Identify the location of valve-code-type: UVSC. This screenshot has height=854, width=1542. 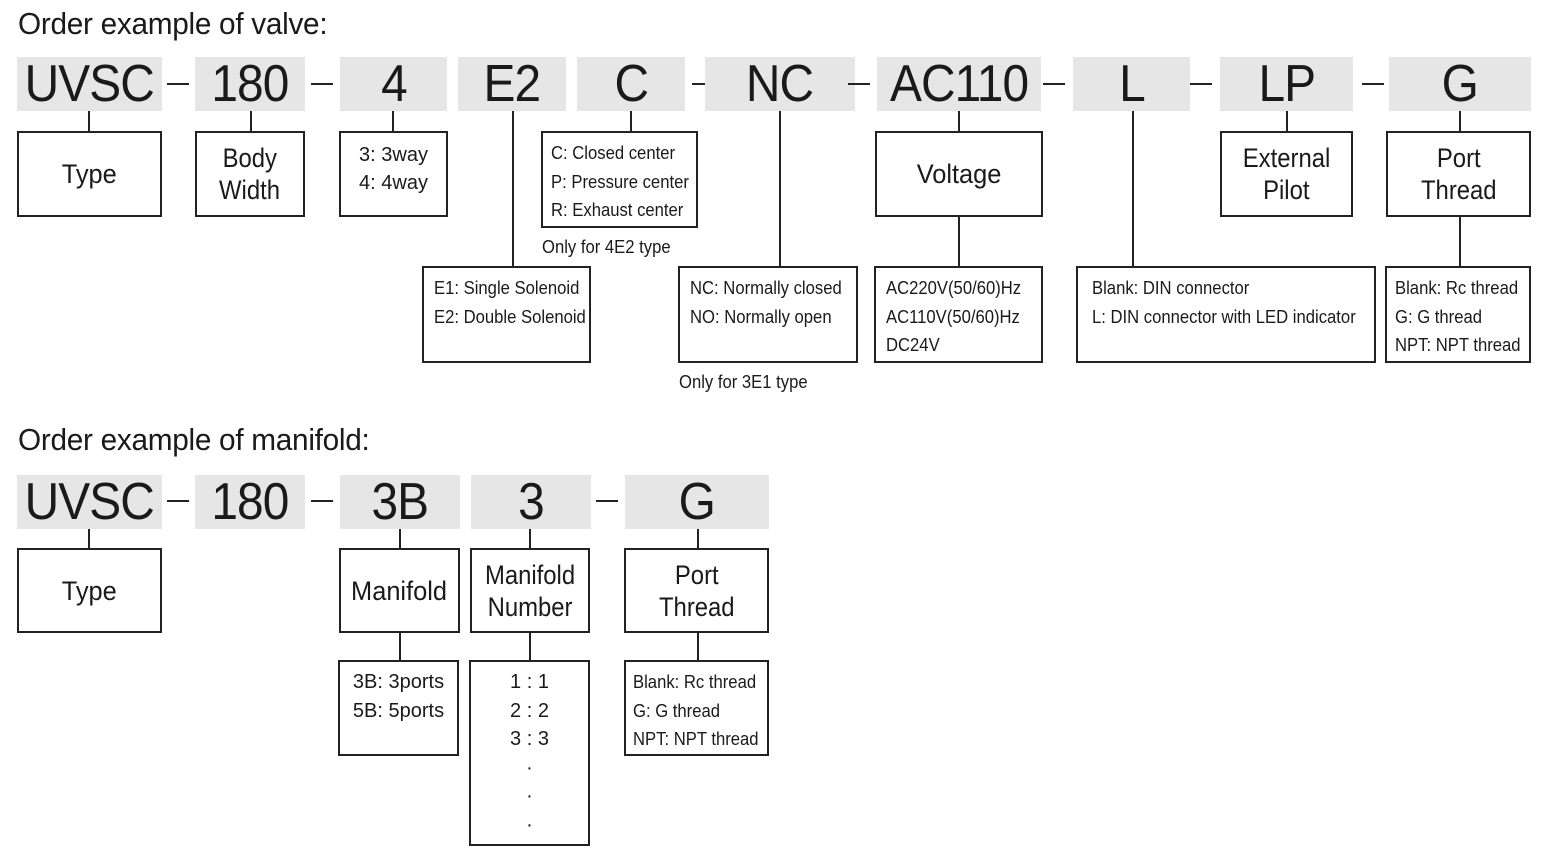
(89, 84).